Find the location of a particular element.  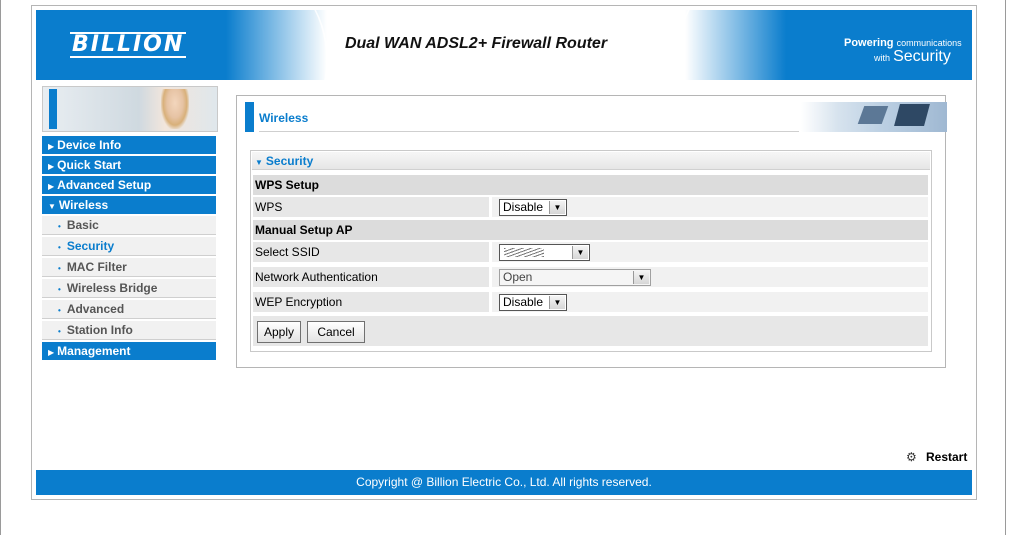

sidebar-item-advanced-setup: ▶ Advanced Setup is located at coordinates (129, 185).